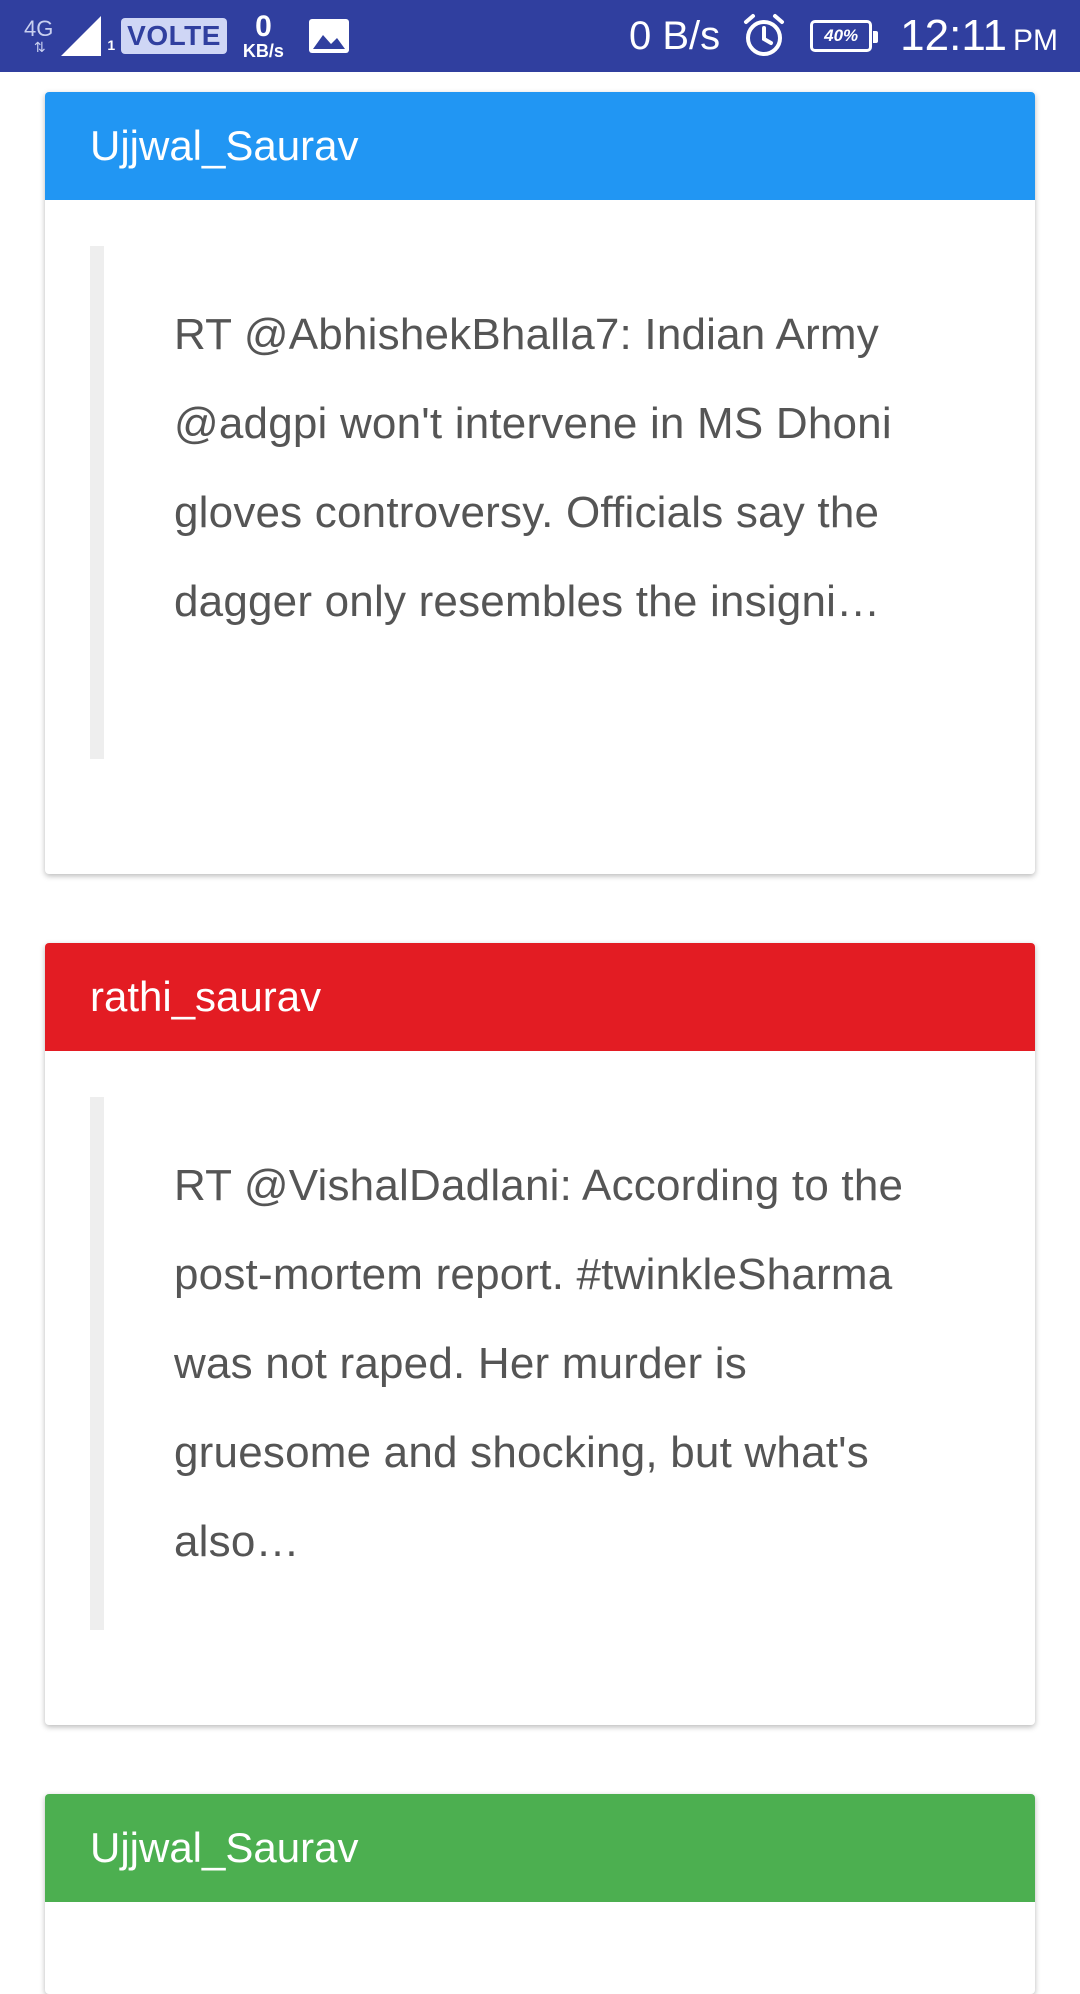  I want to click on data-arrows-icon: ⇅, so click(39, 47).